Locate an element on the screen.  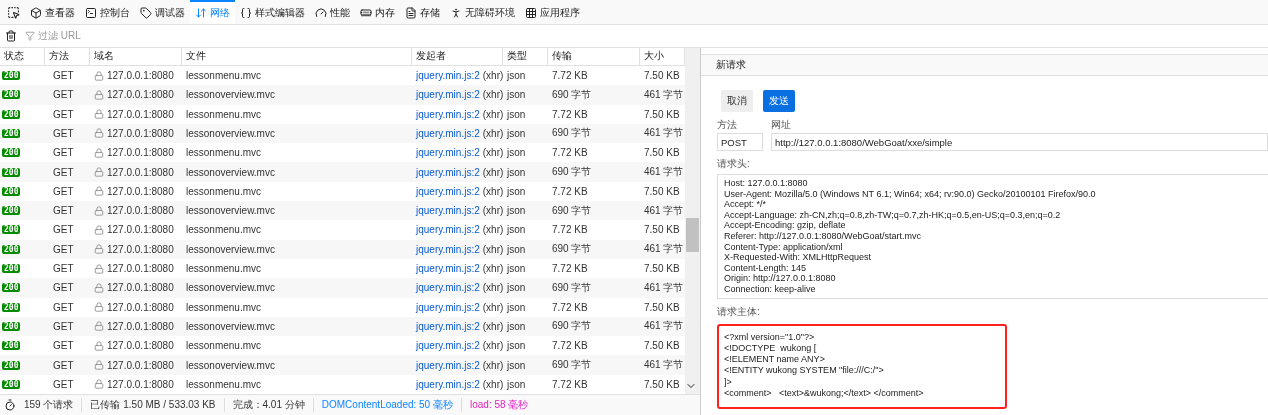
devtools-tab: 无障碍环境 is located at coordinates (482, 12).